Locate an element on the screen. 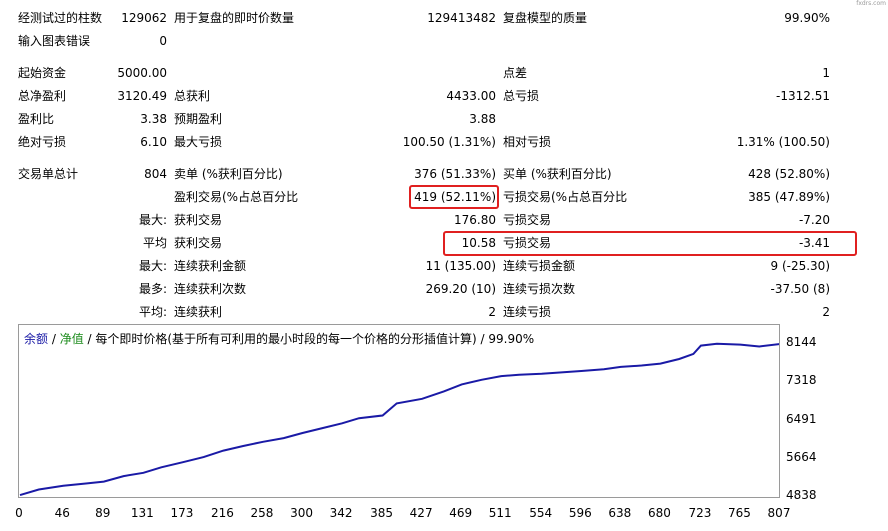 The image size is (888, 531). stat-maximal-consecutive-profit-value: 269.20 (10) is located at coordinates (460, 289).